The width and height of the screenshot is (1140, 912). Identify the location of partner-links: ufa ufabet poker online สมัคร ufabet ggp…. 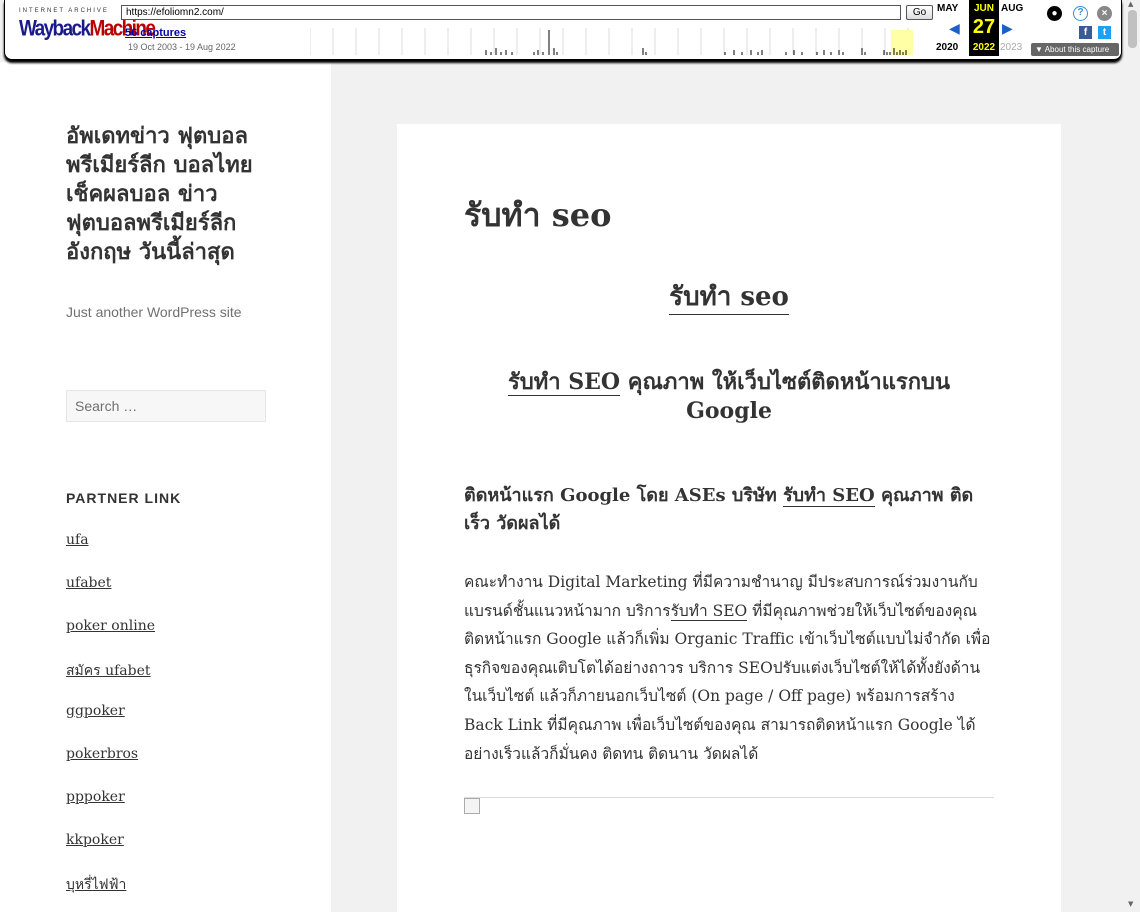
(110, 722).